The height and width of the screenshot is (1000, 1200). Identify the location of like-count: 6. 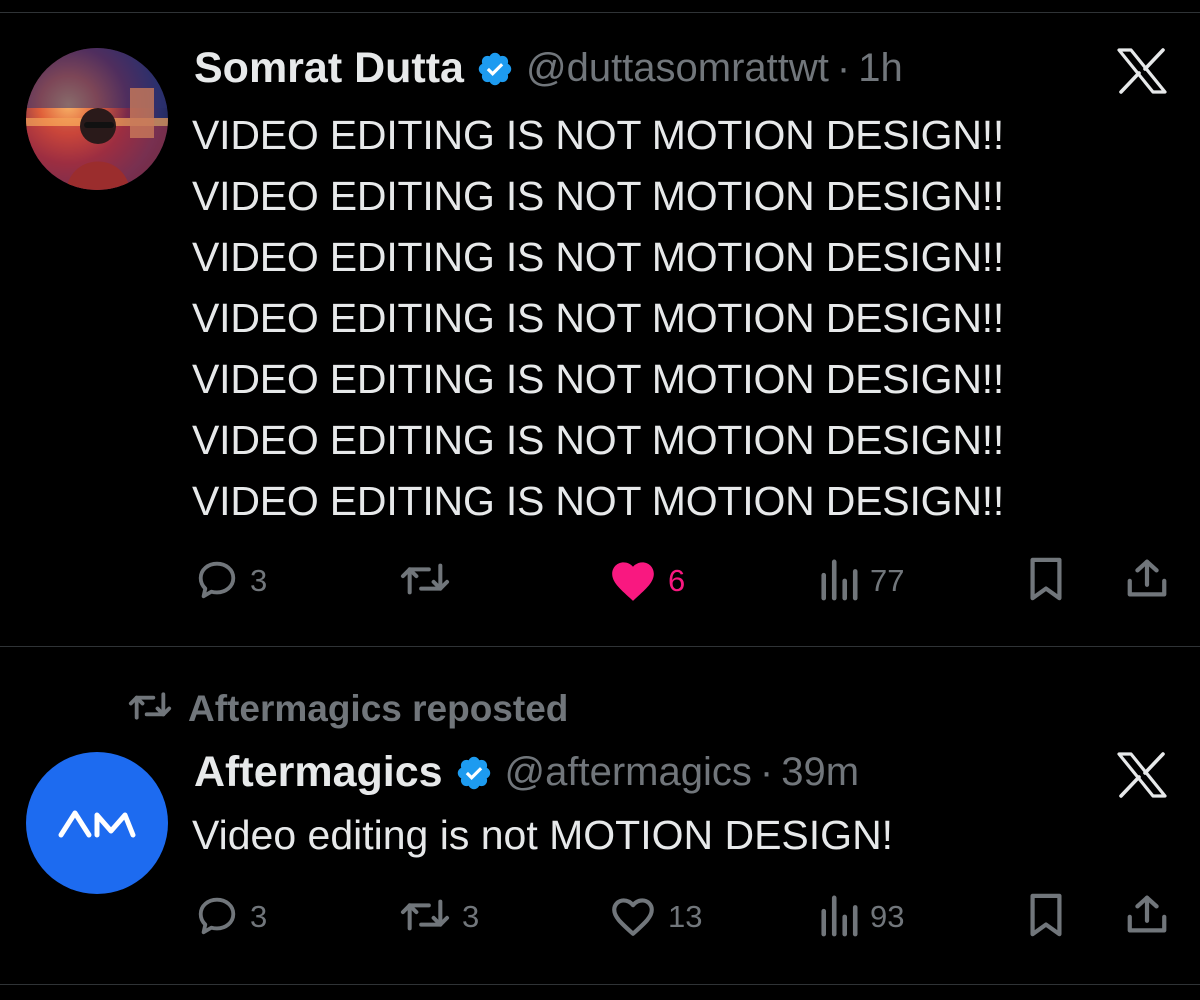
(677, 580).